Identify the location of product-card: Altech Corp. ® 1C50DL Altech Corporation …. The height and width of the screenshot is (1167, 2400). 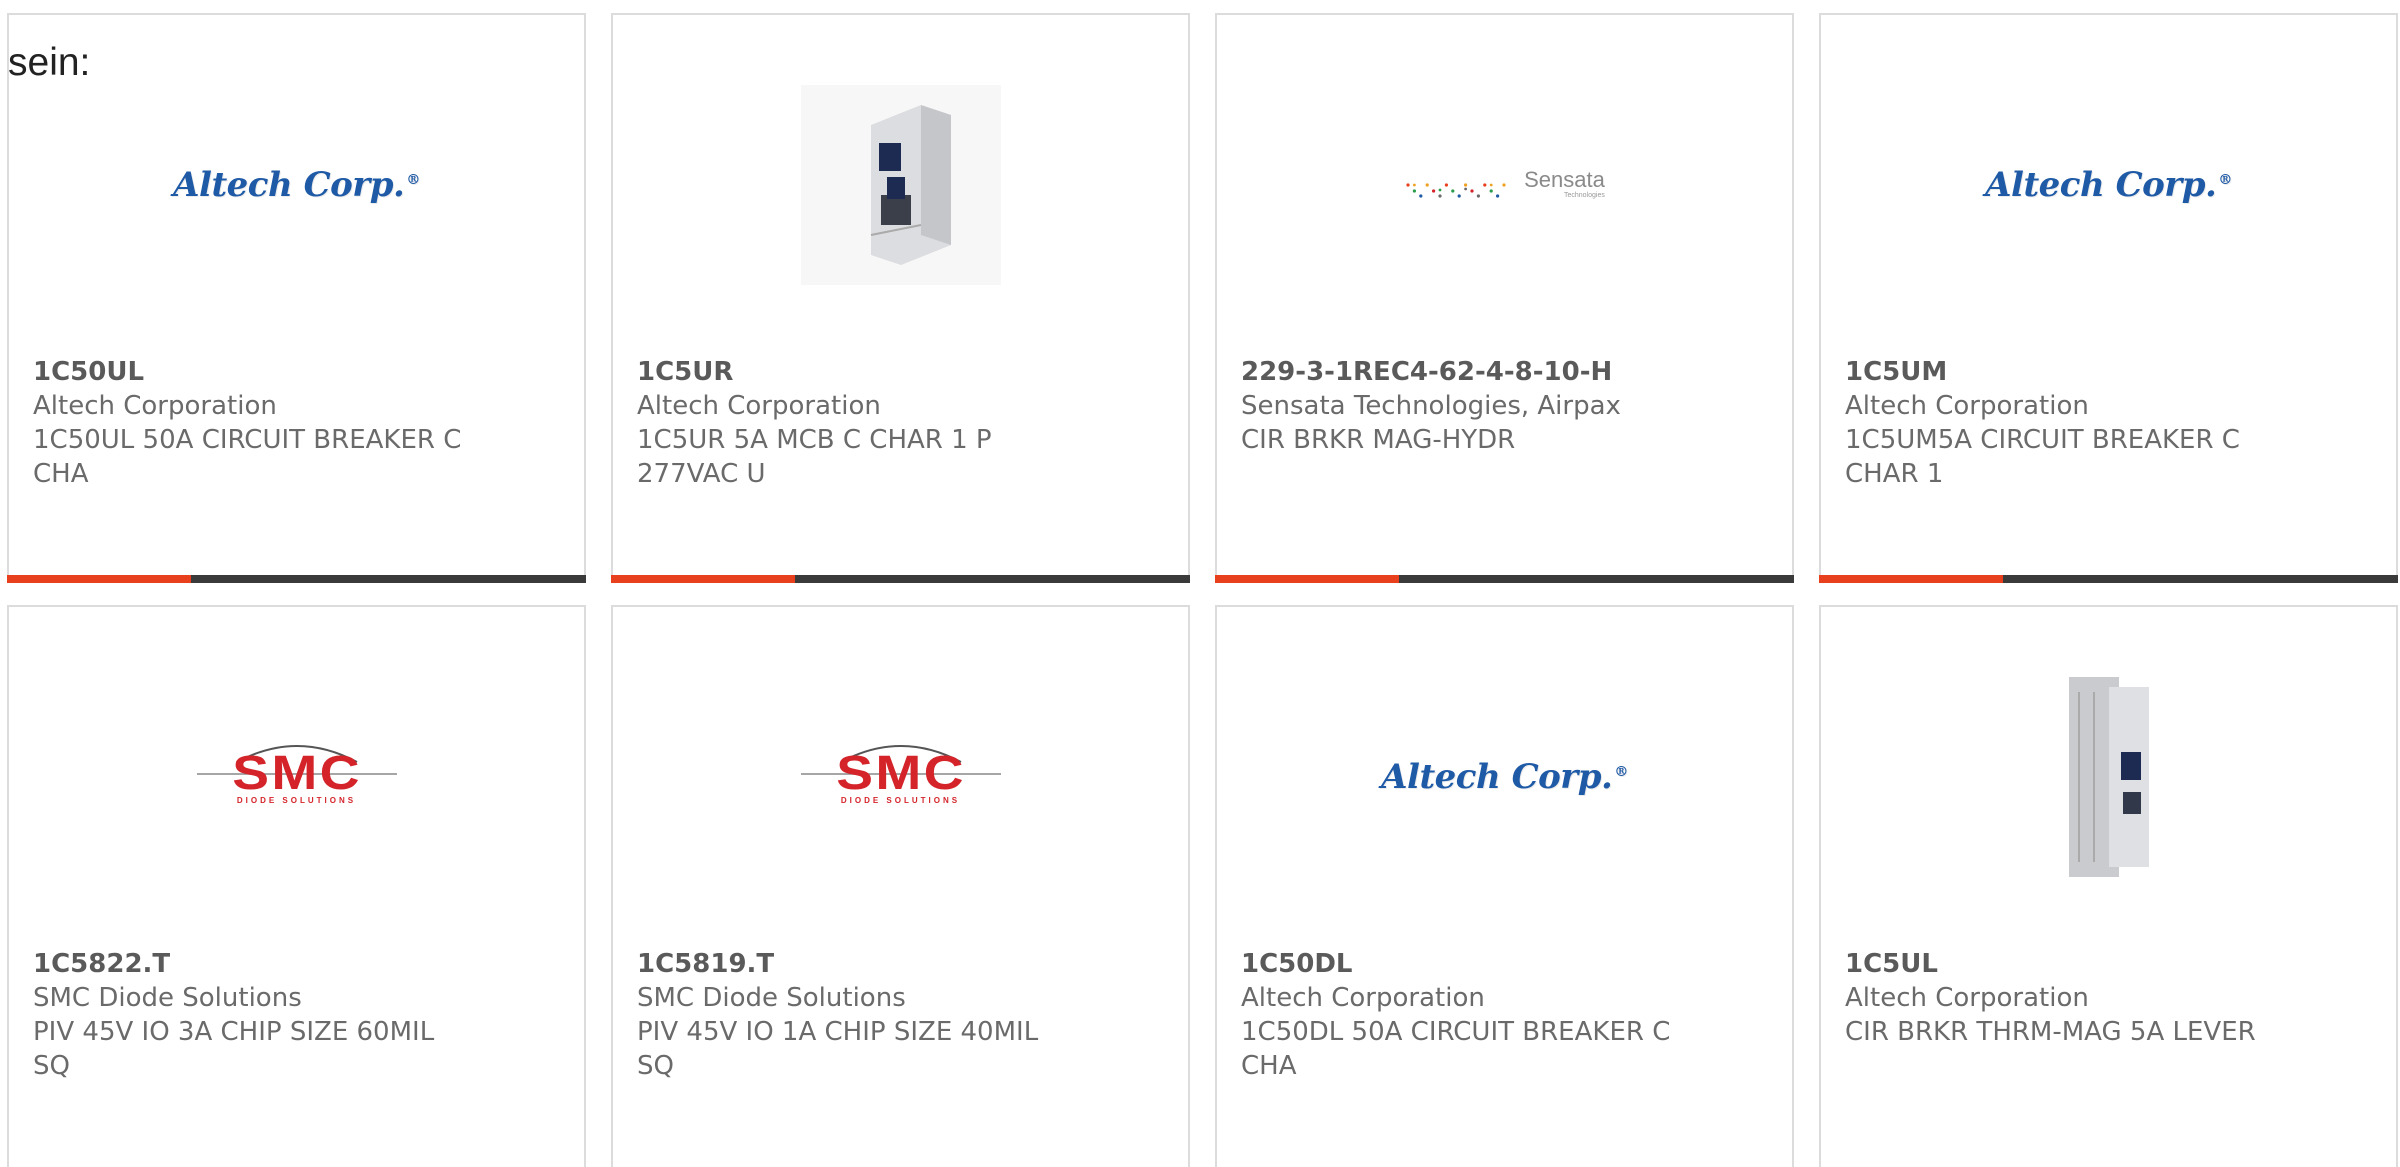
(1504, 886).